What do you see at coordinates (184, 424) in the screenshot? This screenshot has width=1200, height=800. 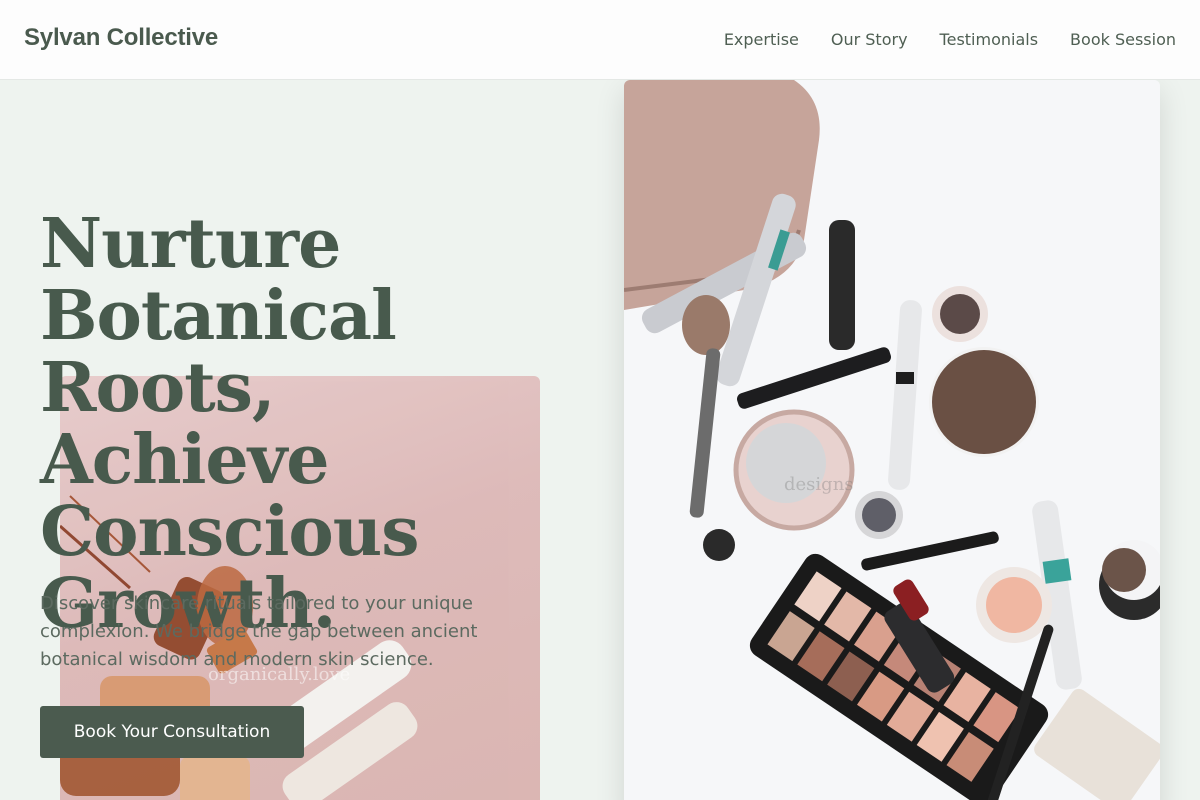 I see `headline-line: Roots, Achieve` at bounding box center [184, 424].